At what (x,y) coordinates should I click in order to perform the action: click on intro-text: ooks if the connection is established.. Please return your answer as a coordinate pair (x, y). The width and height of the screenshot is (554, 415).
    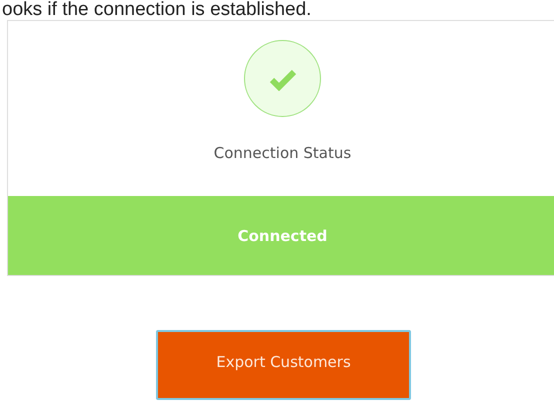
    Looking at the image, I should click on (156, 10).